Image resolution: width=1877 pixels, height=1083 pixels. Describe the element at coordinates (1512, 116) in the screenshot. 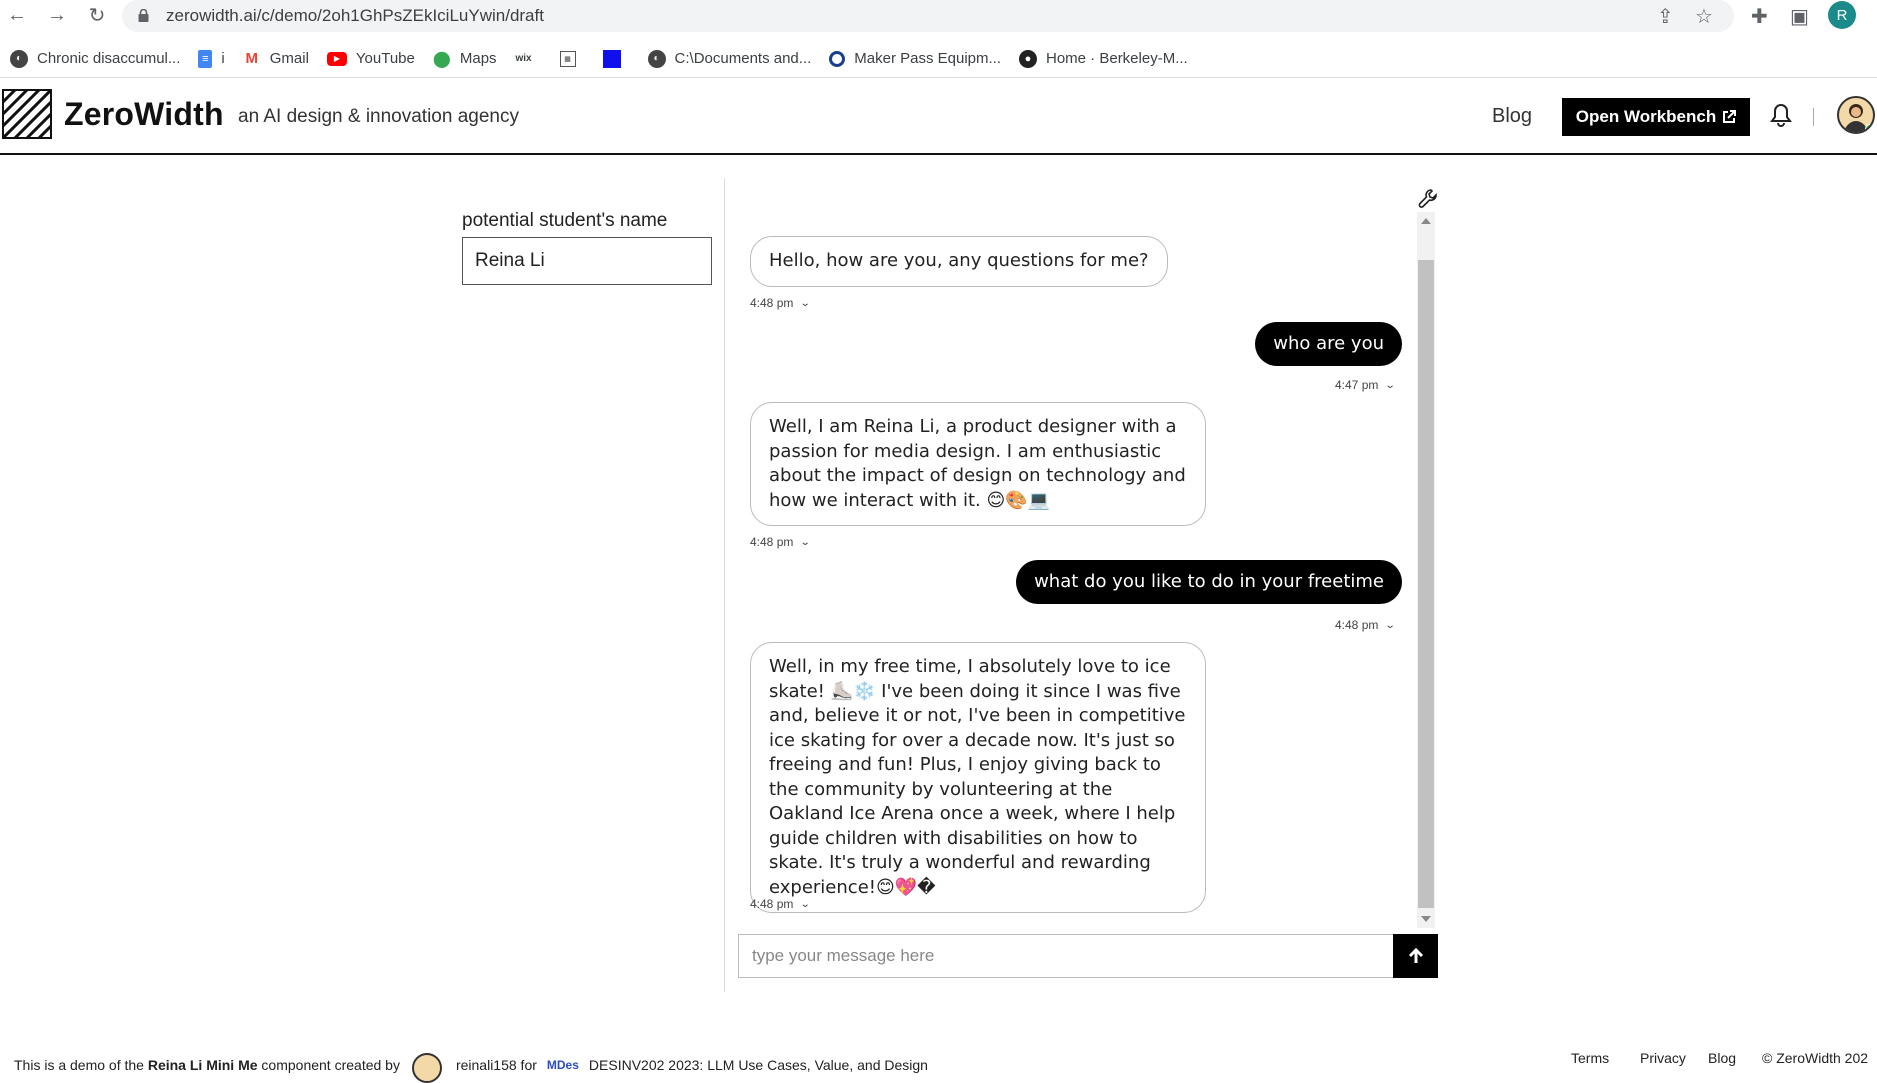

I see `blog-link: Blog` at that location.